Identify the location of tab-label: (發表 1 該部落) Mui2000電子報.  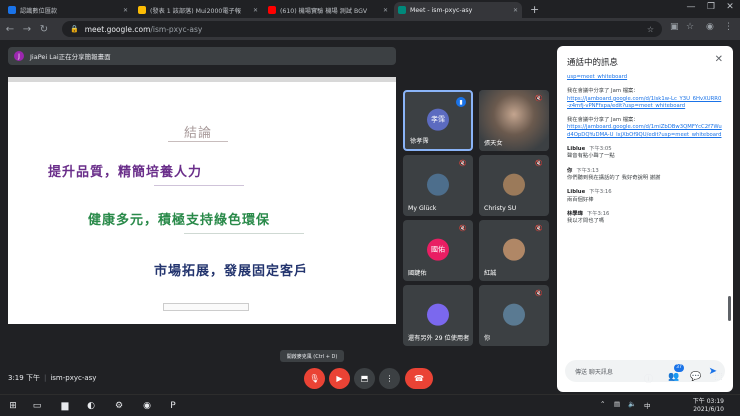
(195, 11).